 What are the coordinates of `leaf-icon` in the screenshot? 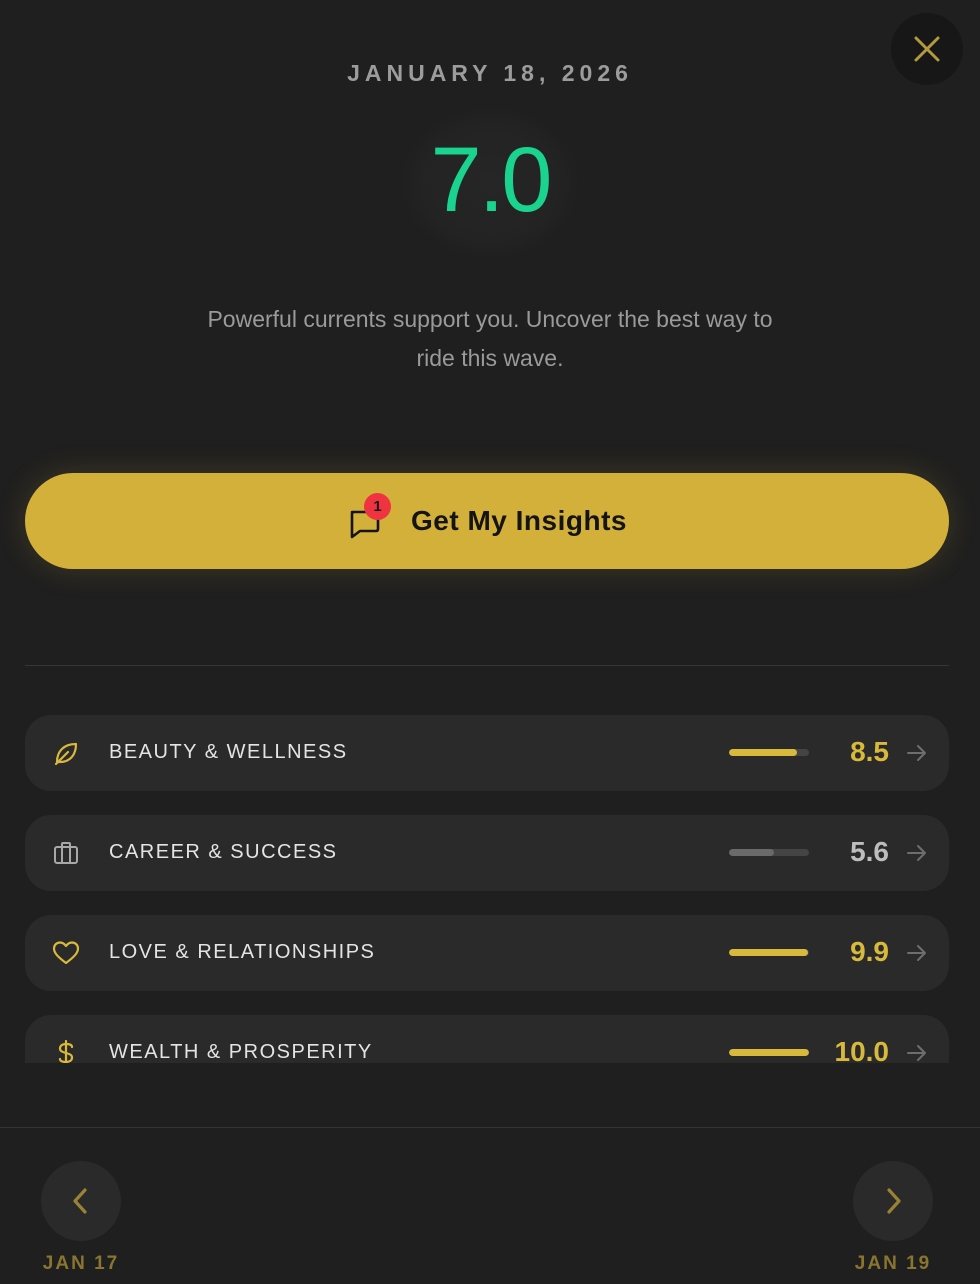 It's located at (66, 753).